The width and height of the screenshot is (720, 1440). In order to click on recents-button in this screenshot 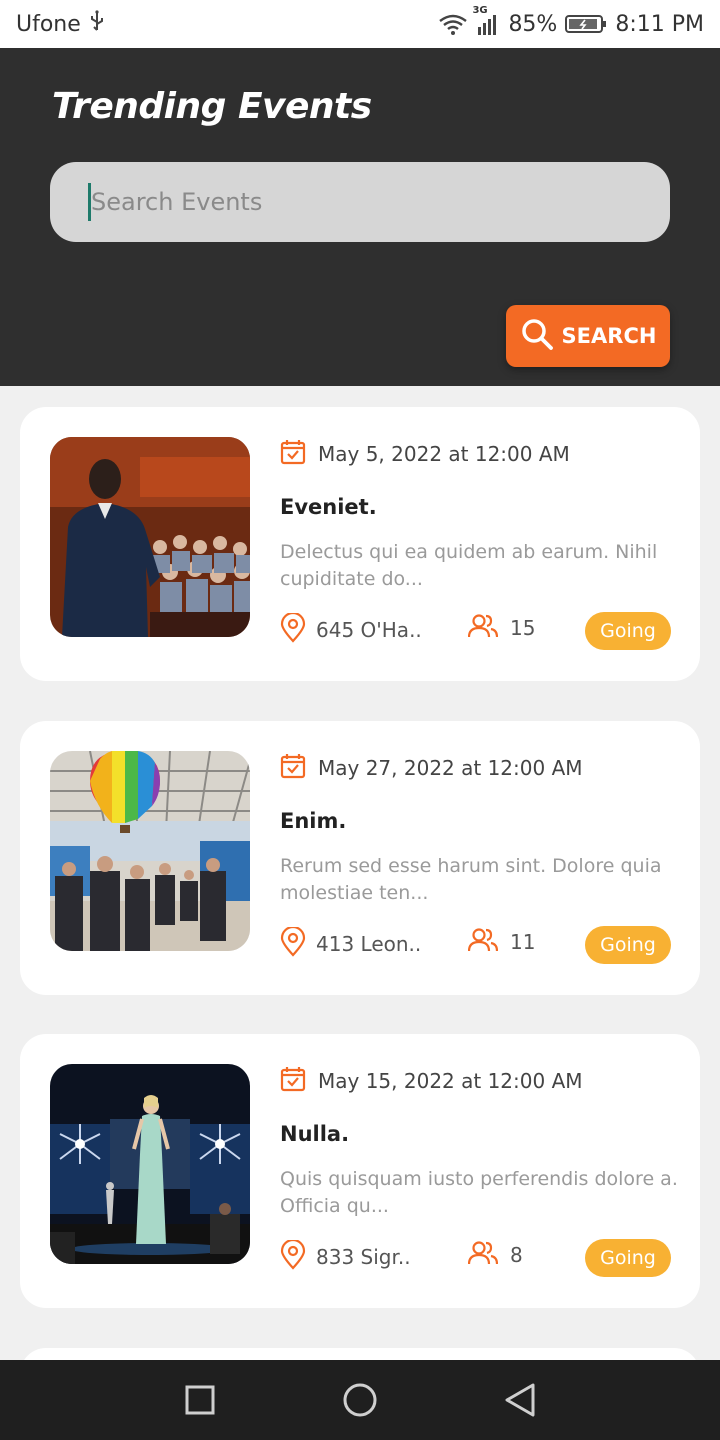, I will do `click(200, 1400)`.